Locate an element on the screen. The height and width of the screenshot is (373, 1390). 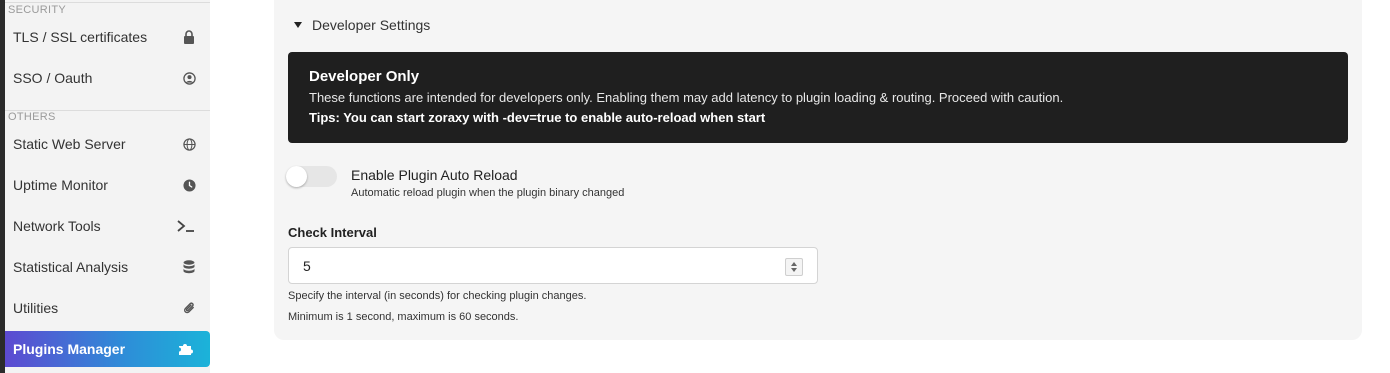
lock-icon is located at coordinates (189, 37).